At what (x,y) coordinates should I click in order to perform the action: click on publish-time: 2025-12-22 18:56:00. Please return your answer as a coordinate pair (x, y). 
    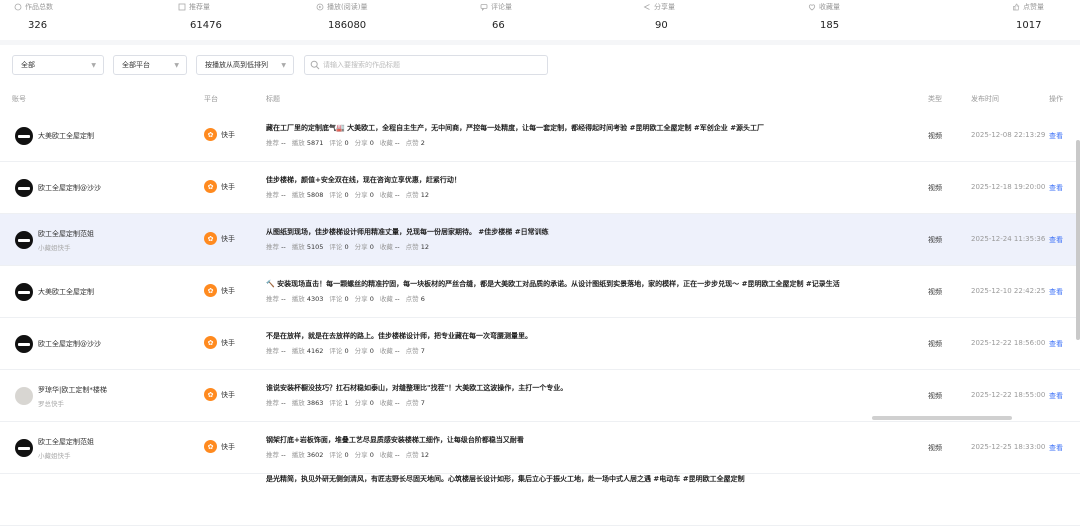
    Looking at the image, I should click on (1008, 343).